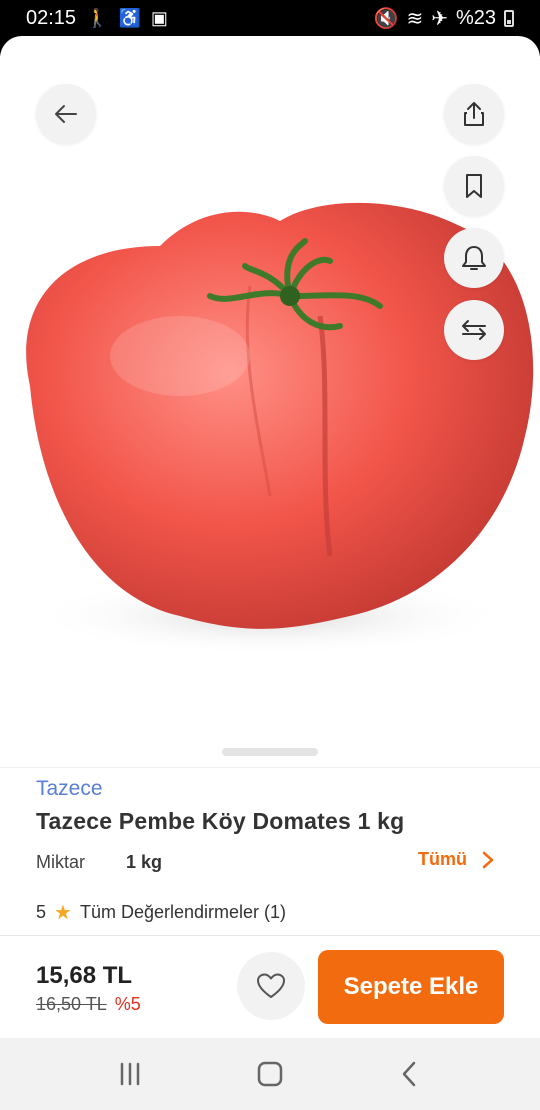  Describe the element at coordinates (183, 912) in the screenshot. I see `reviews-link: Tüm Değerlendirmeler (1)` at that location.